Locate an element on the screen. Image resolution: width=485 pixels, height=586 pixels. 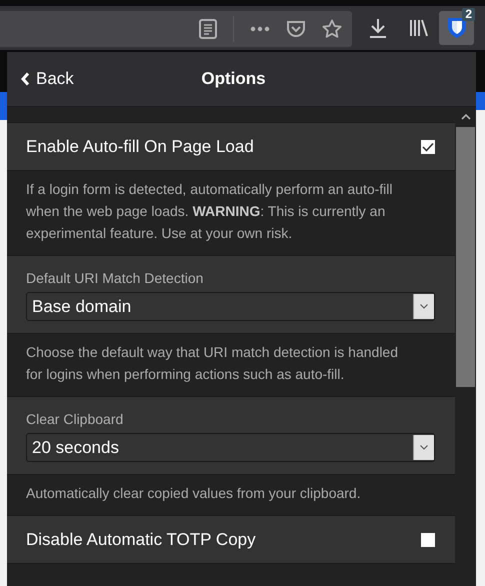
field-label: Clear Clipboard is located at coordinates (75, 419).